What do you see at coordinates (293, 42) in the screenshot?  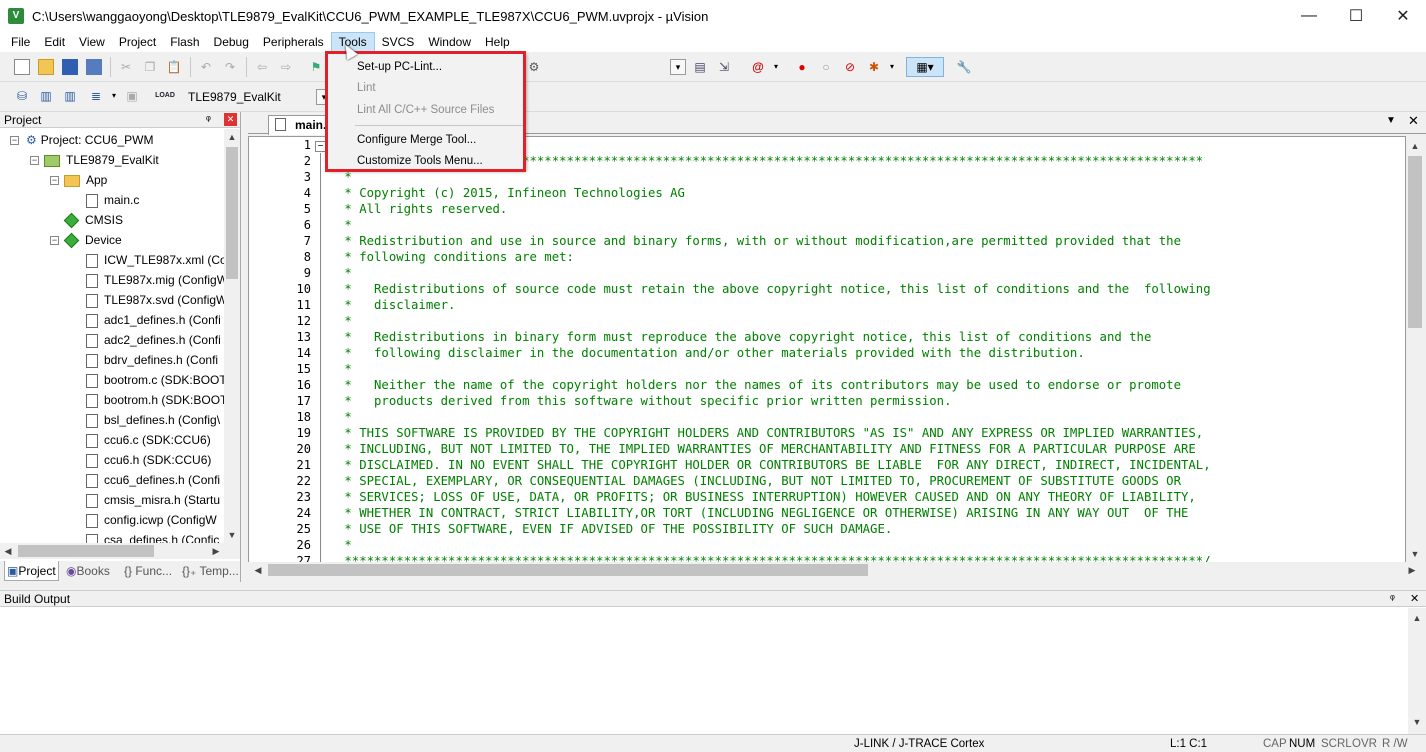 I see `menu-peripherals: Peripherals` at bounding box center [293, 42].